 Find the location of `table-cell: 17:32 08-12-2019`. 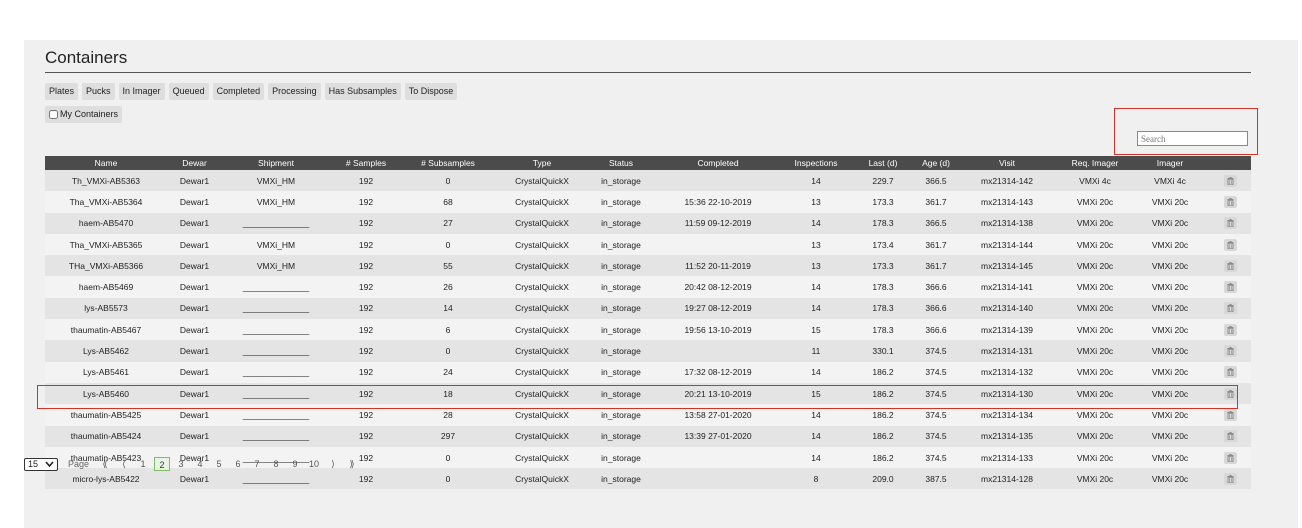

table-cell: 17:32 08-12-2019 is located at coordinates (718, 372).